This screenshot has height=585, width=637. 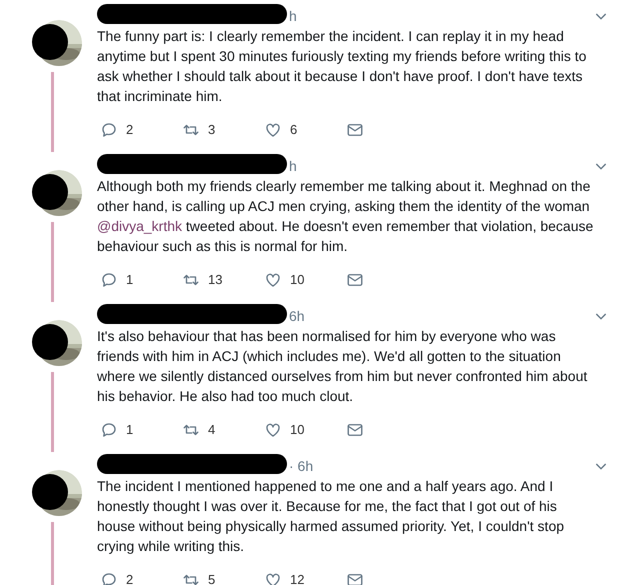 I want to click on tweet-text: Although both my friends clearly remember me talking about it. Meghnad on the other hand, is calling up ACJ men crying, asking them the identity of the woman @divya_krthk tweeted about. He doesn't even remember that violation, because behaviour such as this is normal for him., so click(x=345, y=216).